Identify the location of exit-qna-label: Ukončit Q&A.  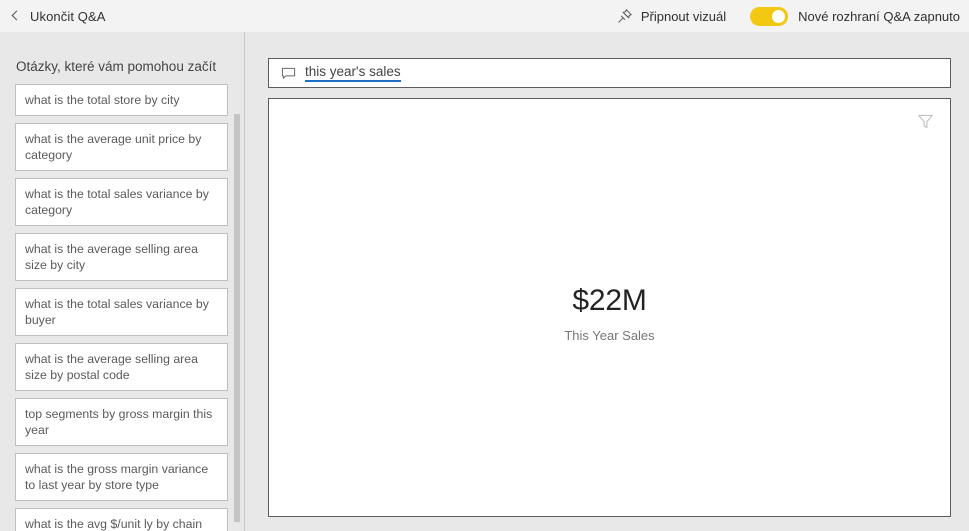
(68, 16).